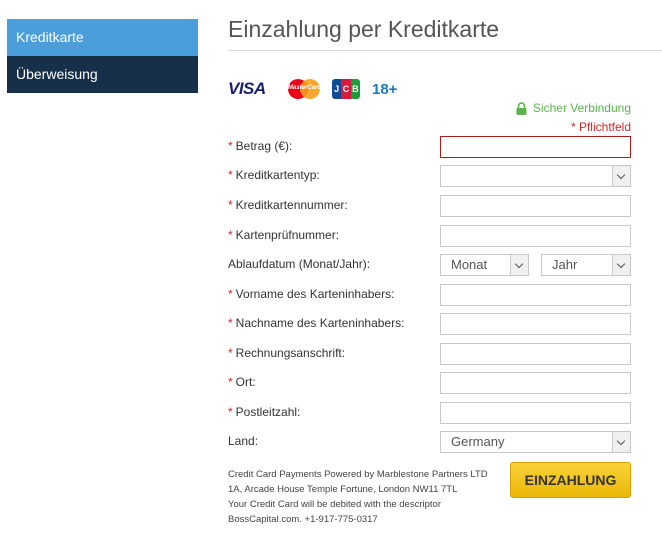 This screenshot has width=662, height=542. What do you see at coordinates (102, 74) in the screenshot?
I see `sidebar-item-ueberweisung: Überweisung` at bounding box center [102, 74].